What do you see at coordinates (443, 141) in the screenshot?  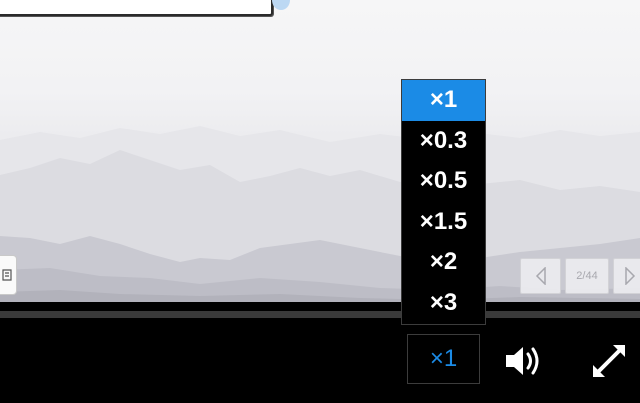 I see `speed-option-0-3: ×0.3` at bounding box center [443, 141].